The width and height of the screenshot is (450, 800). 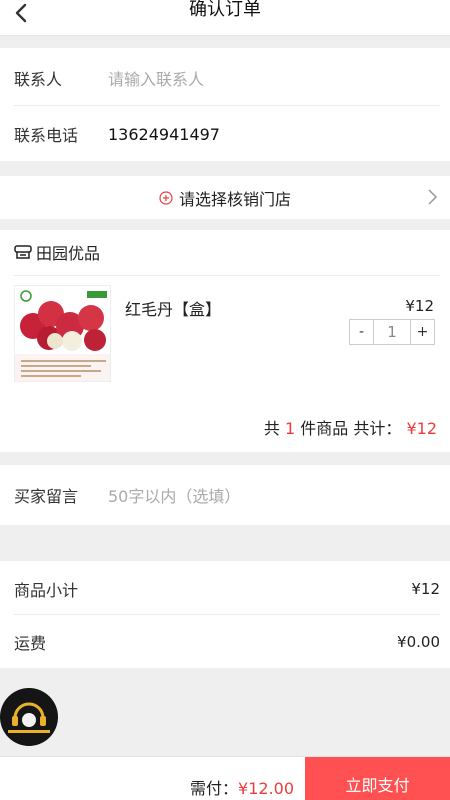 I want to click on contact-phone-field: 13624941497, so click(x=164, y=134).